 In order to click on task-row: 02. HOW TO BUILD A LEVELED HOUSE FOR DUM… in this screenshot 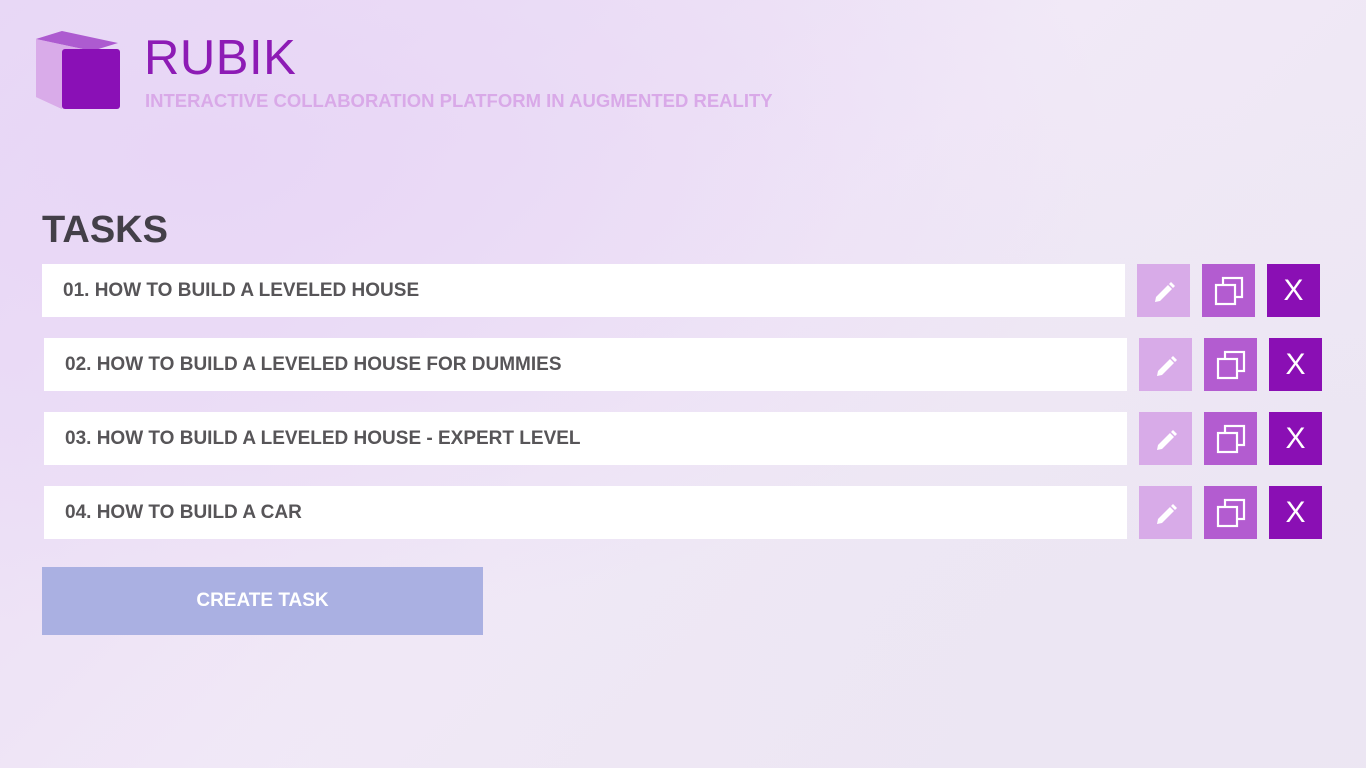, I will do `click(684, 364)`.